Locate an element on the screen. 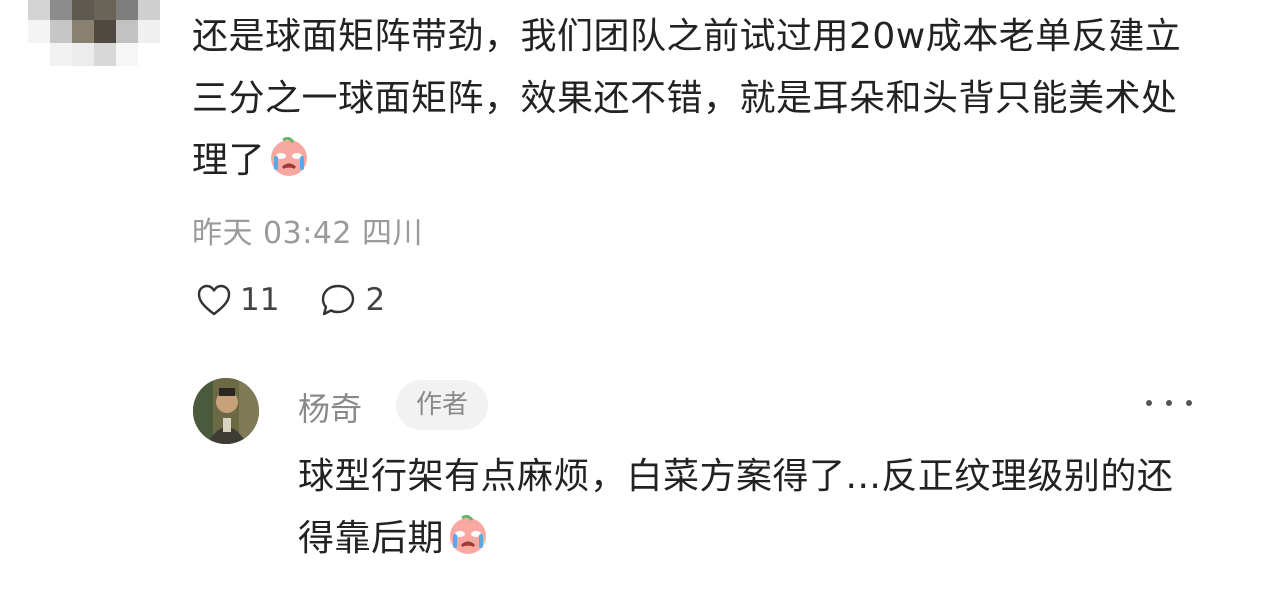  like-count: 11 is located at coordinates (260, 300).